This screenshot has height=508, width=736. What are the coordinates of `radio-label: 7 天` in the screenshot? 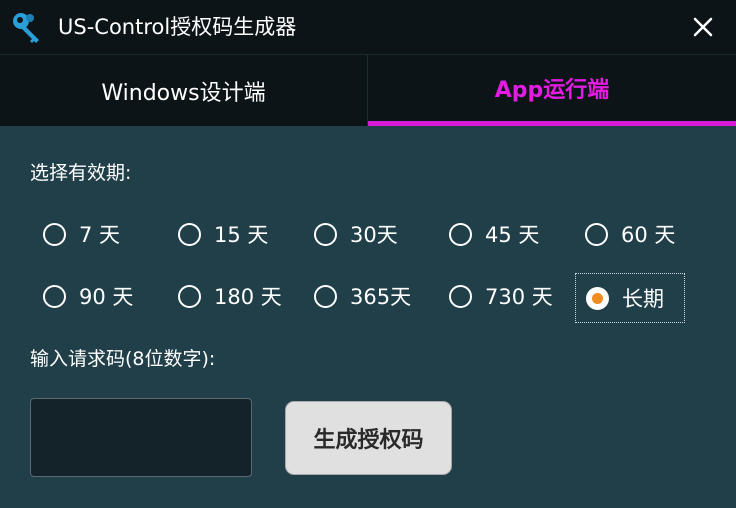 It's located at (100, 235).